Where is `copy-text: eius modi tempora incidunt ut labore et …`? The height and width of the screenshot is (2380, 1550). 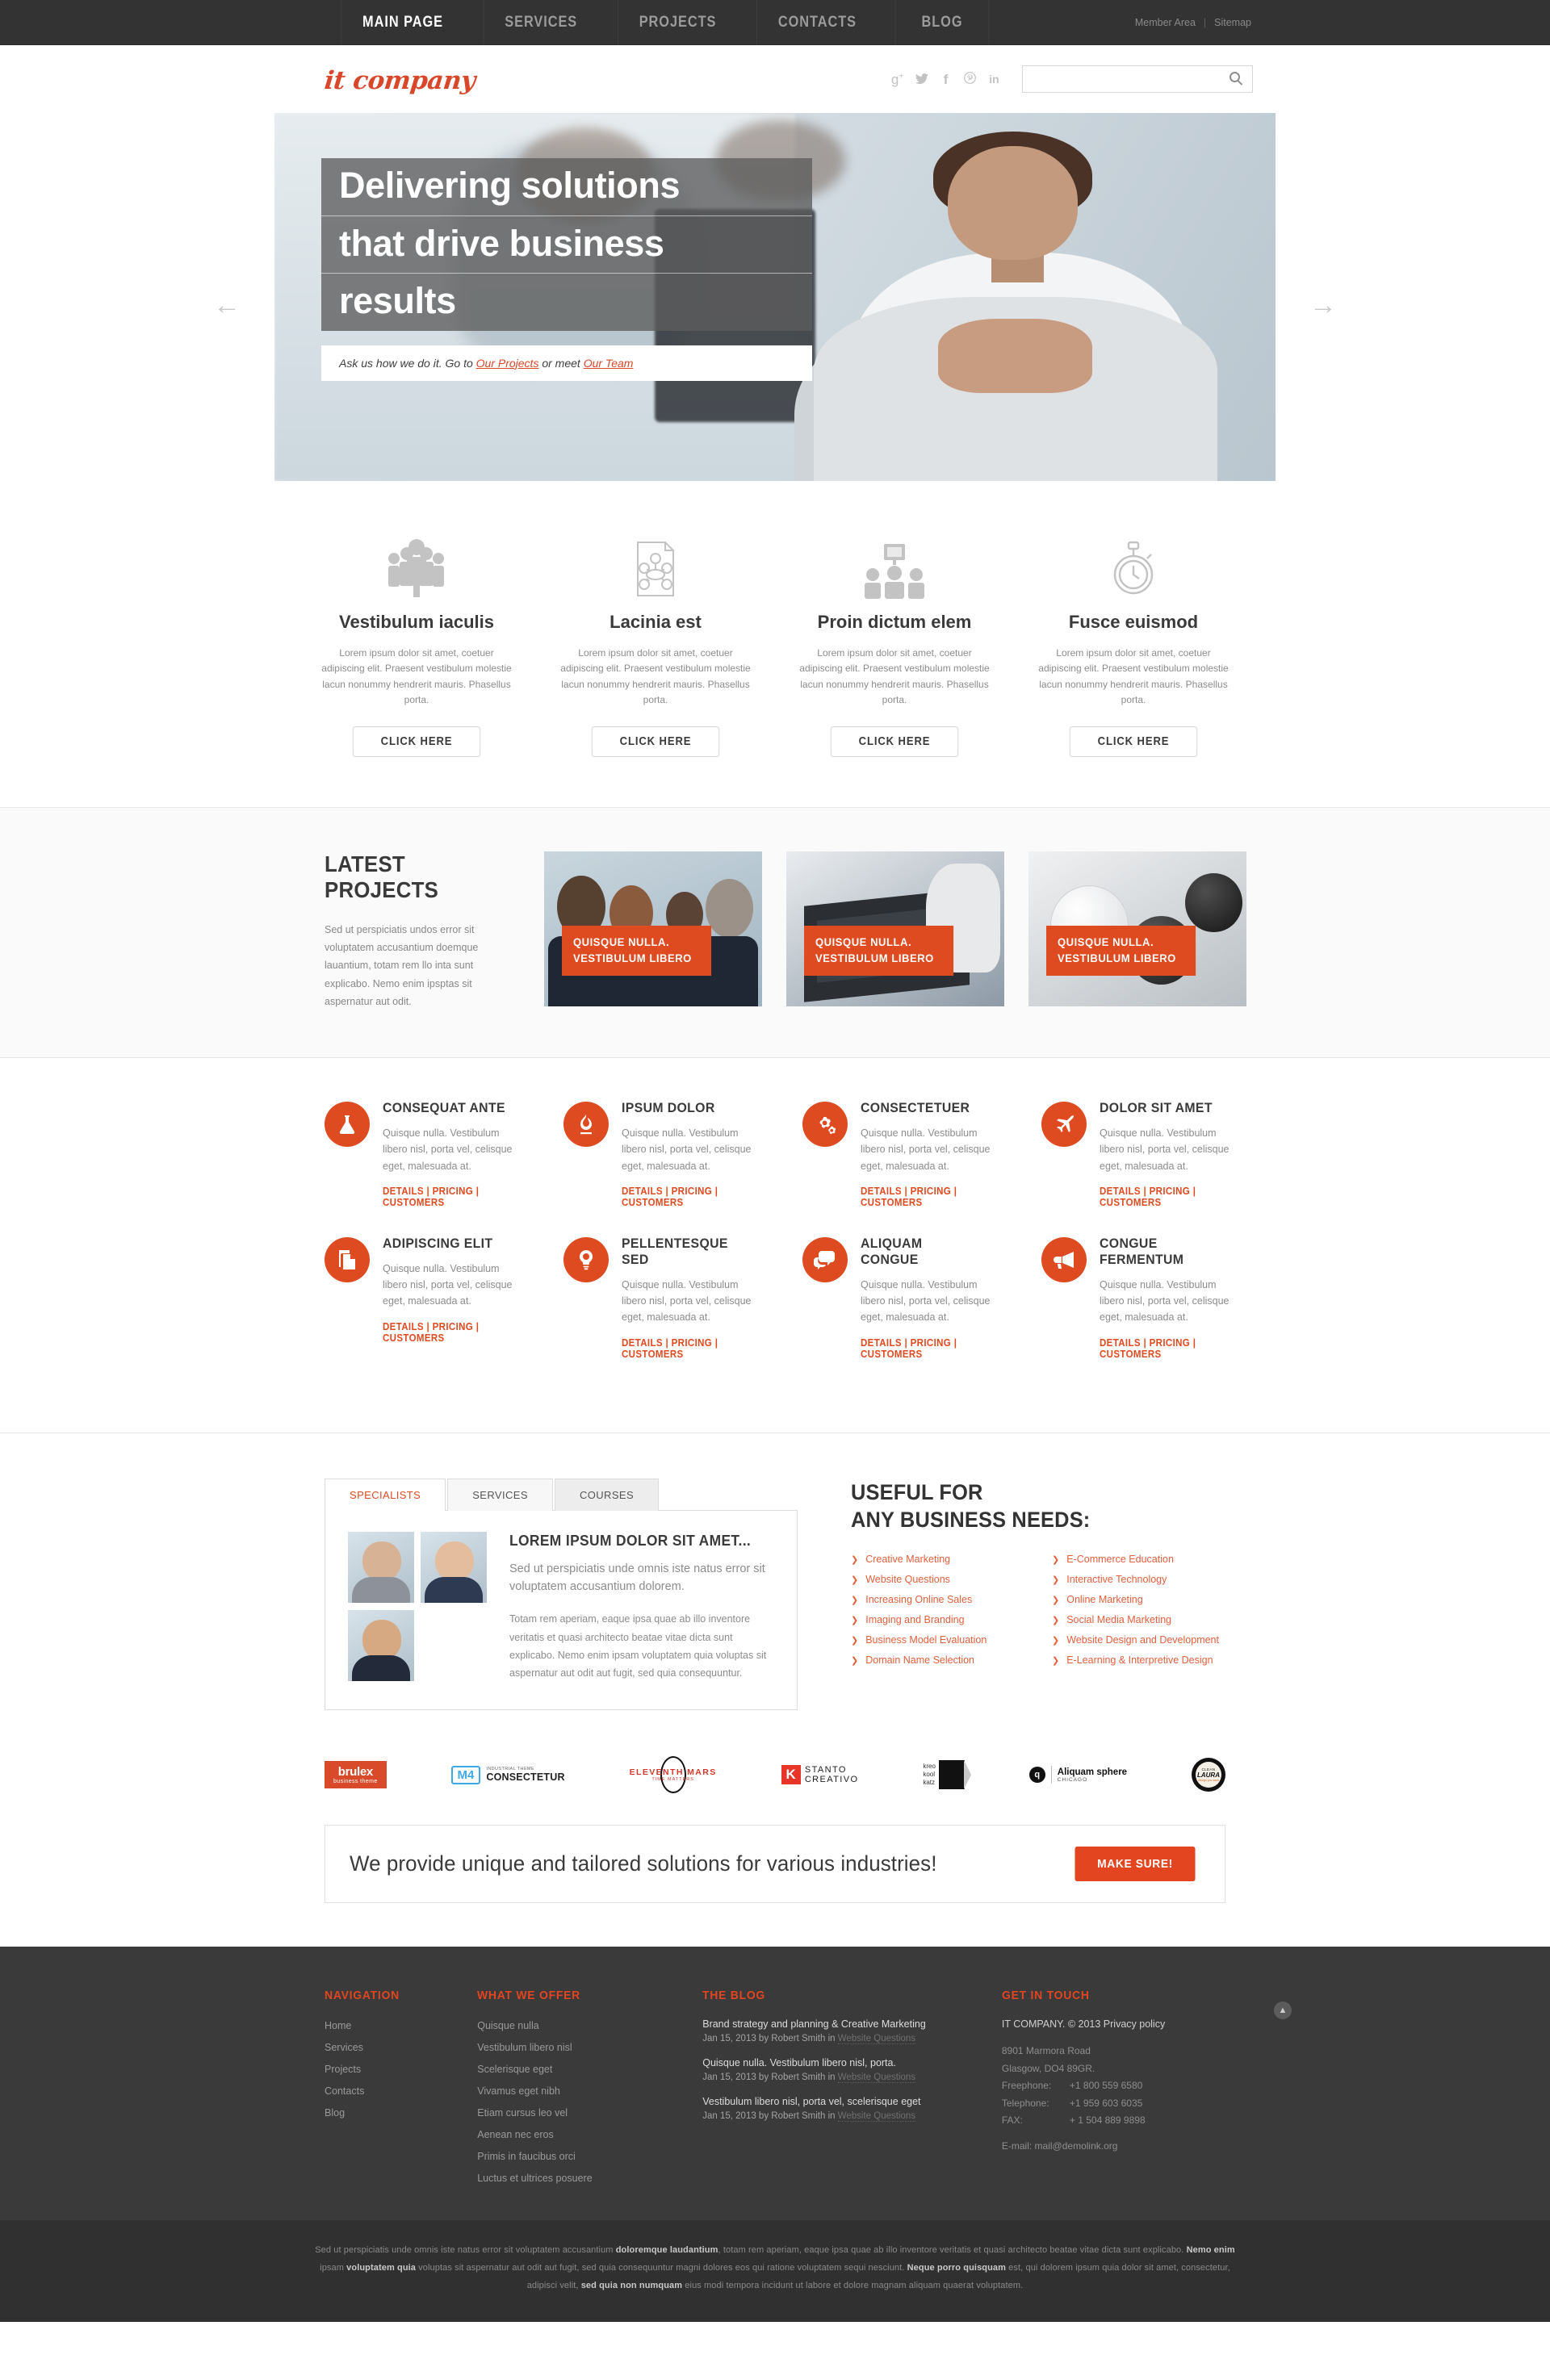
copy-text: eius modi tempora incidunt ut labore et … is located at coordinates (853, 2286).